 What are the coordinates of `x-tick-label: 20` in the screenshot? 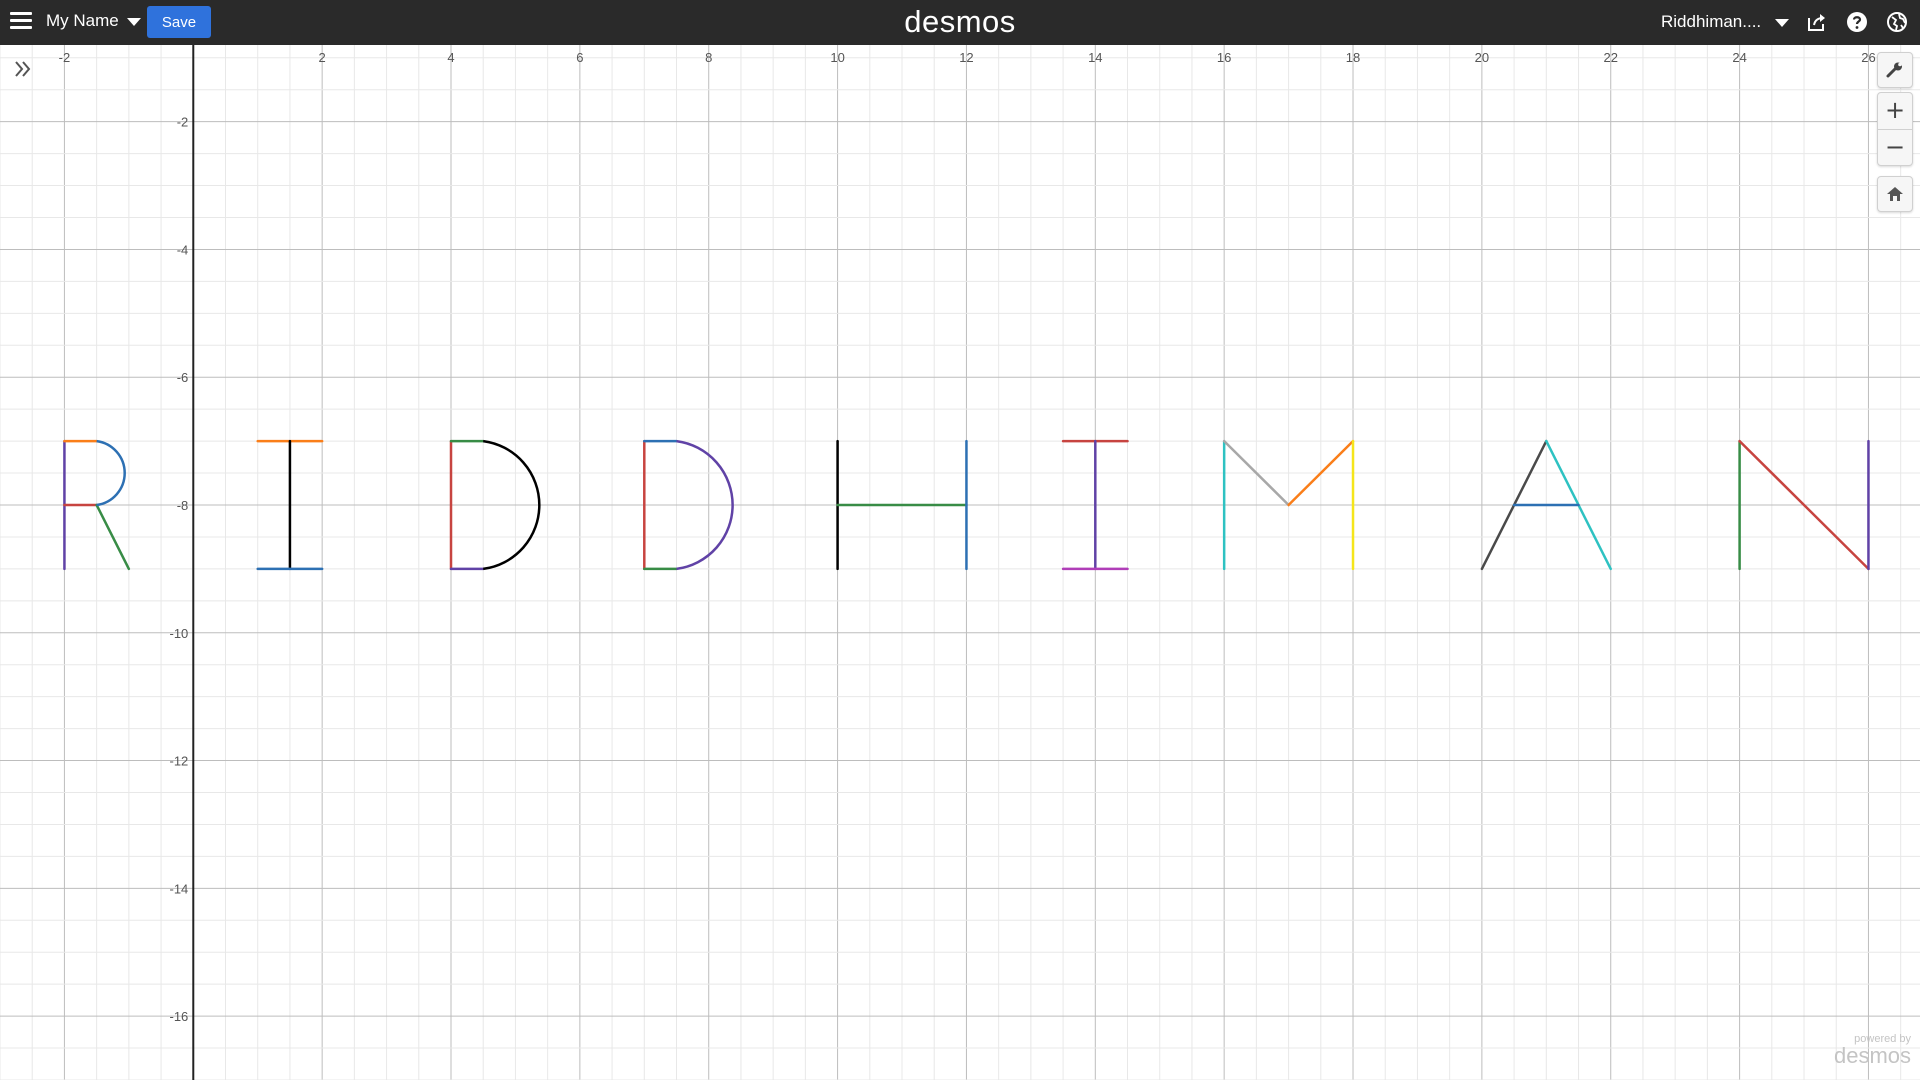 It's located at (1482, 57).